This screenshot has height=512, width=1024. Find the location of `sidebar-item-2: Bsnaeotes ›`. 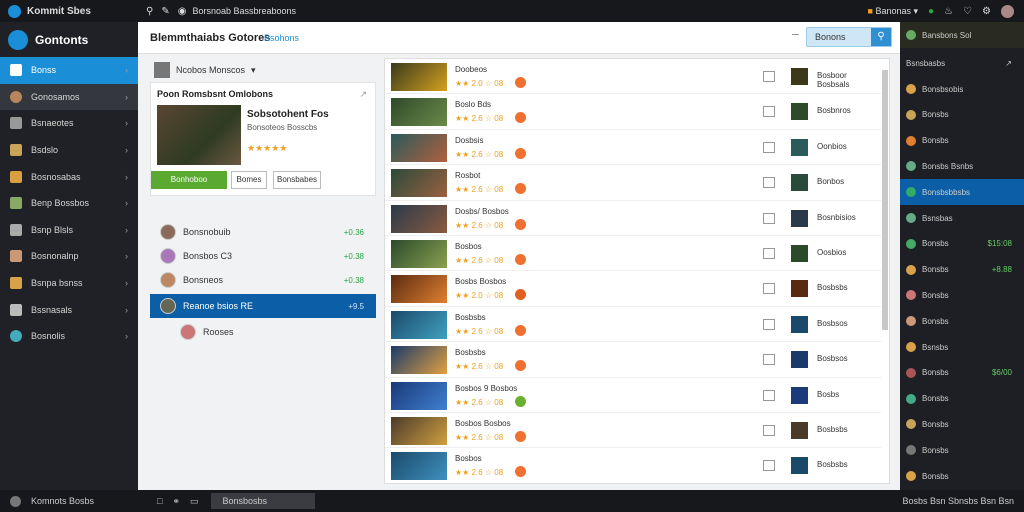

sidebar-item-2: Bsnaeotes › is located at coordinates (69, 123).